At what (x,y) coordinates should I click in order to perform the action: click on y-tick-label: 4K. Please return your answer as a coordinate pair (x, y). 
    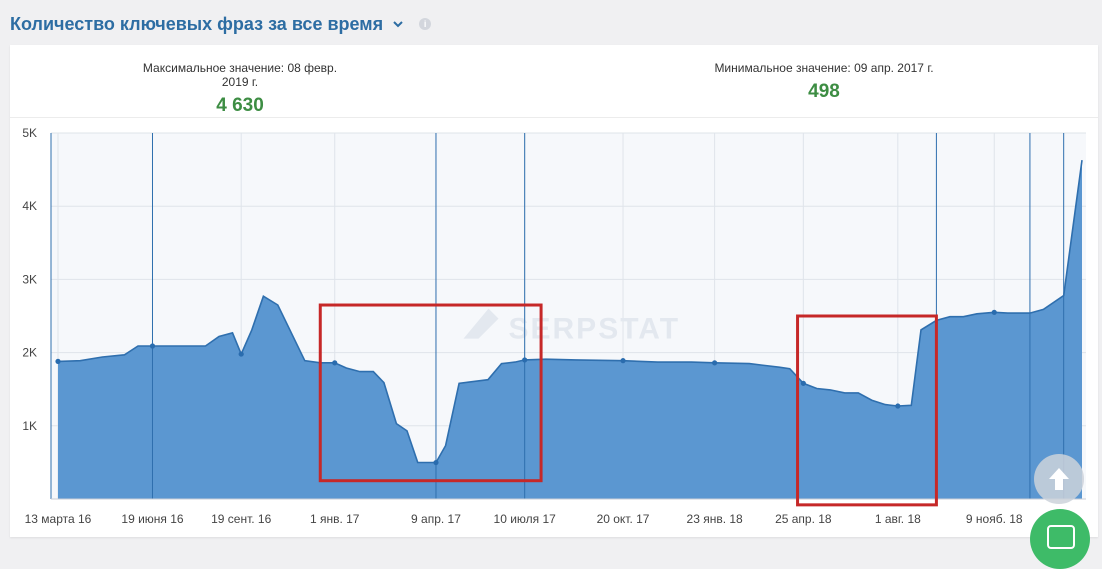
    Looking at the image, I should click on (29, 206).